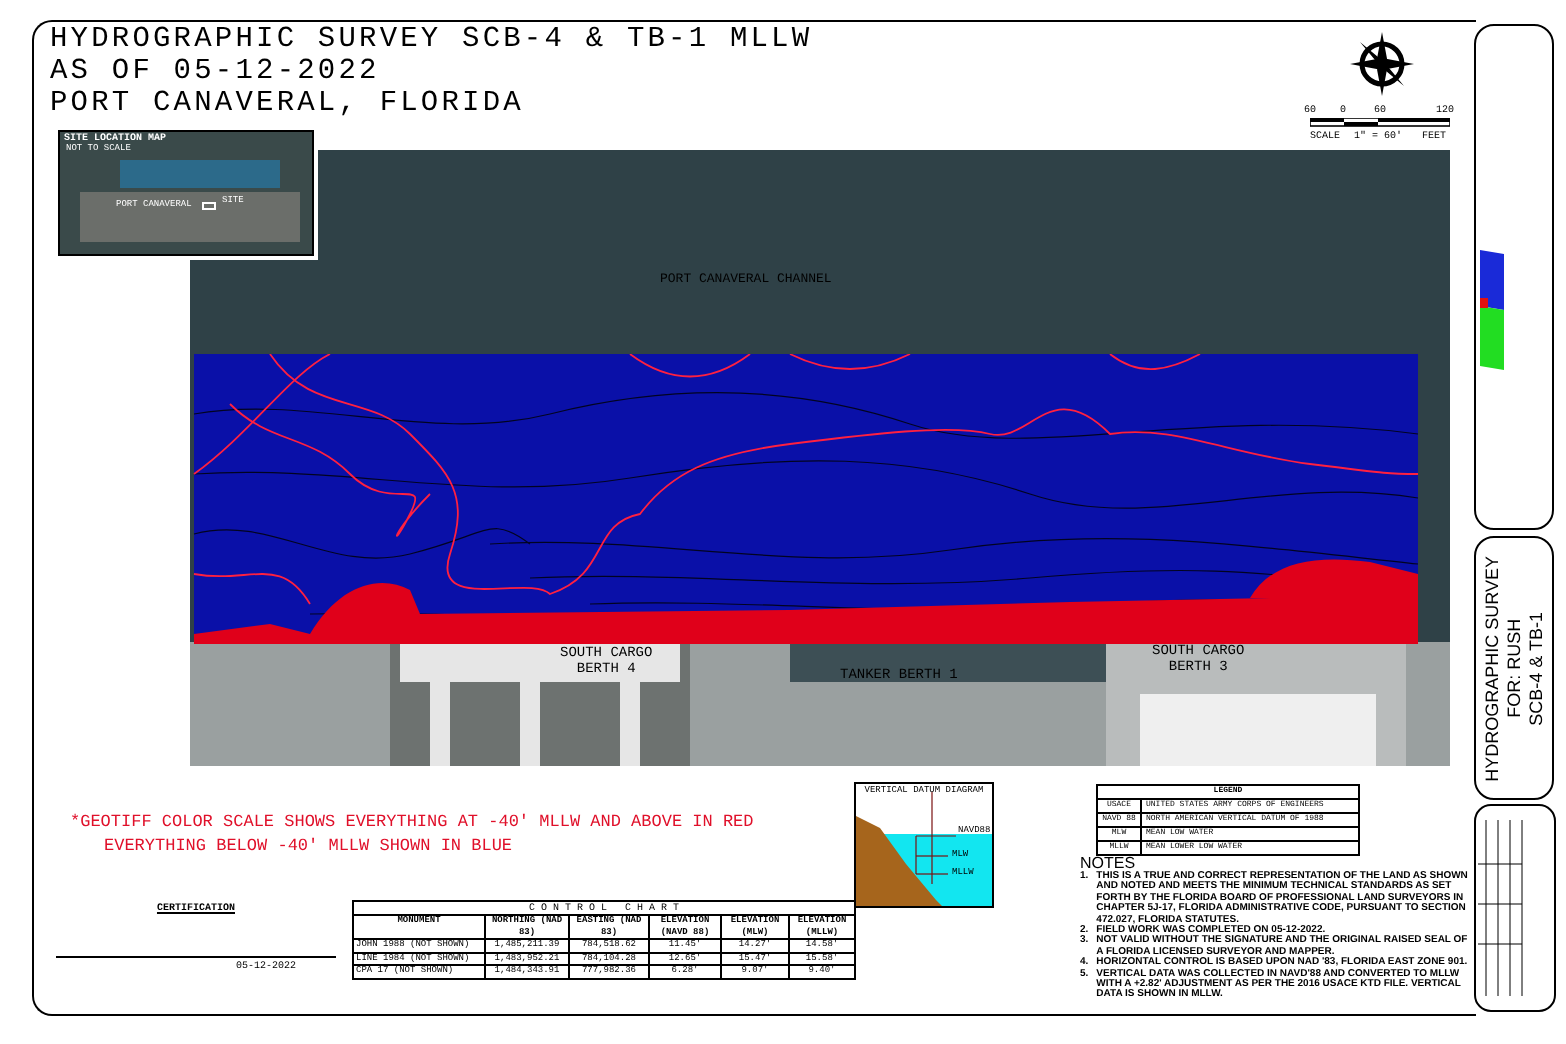 The height and width of the screenshot is (1044, 1566). What do you see at coordinates (431, 40) in the screenshot?
I see `title-line: HYDROGRAPHIC SURVEY SCB-4 & TB-1 MLLW` at bounding box center [431, 40].